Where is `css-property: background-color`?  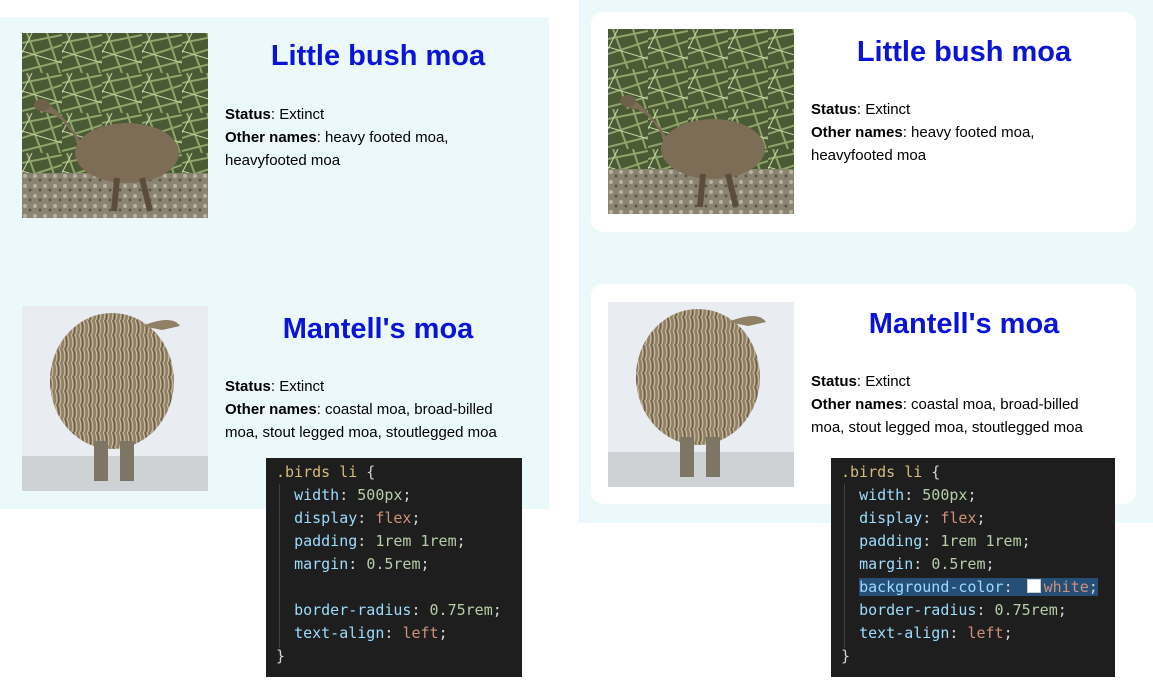
css-property: background-color is located at coordinates (931, 587).